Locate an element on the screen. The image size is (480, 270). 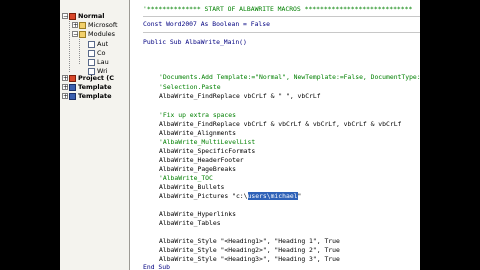
pictures-call-end: " is located at coordinates (299, 196).